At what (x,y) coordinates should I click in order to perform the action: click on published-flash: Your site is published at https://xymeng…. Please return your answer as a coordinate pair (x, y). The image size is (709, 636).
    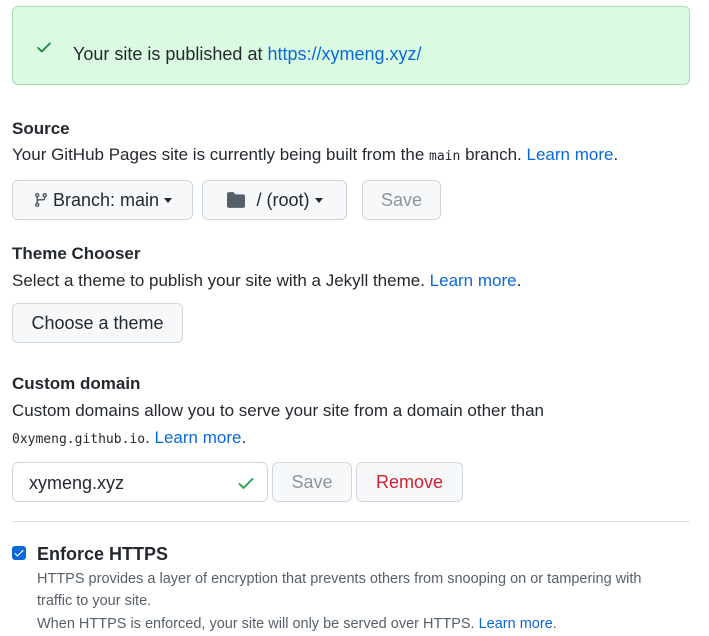
    Looking at the image, I should click on (351, 45).